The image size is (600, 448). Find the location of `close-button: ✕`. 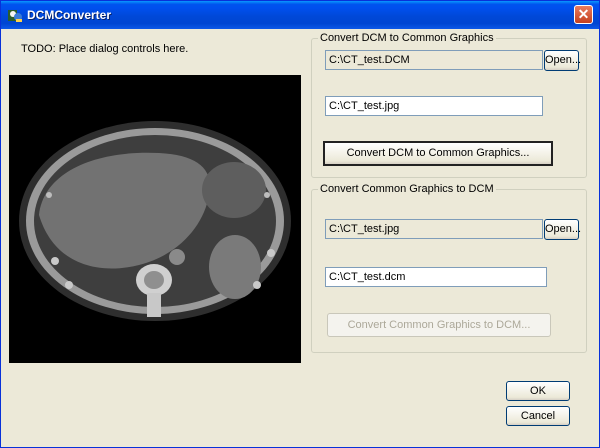

close-button: ✕ is located at coordinates (583, 14).